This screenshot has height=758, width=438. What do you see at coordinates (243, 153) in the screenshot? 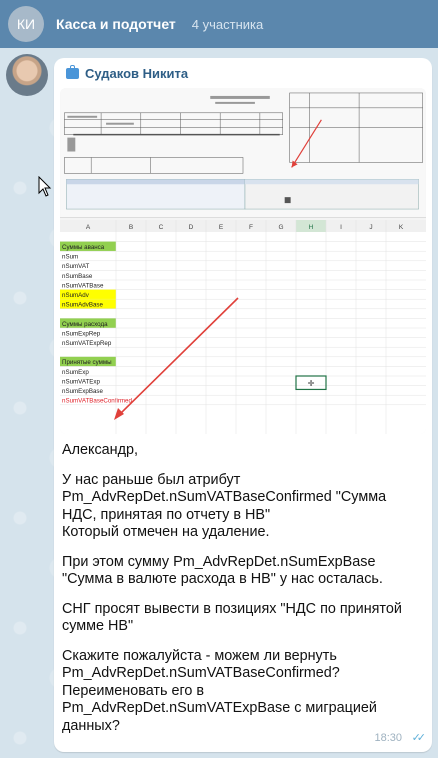
I see `screenshot-document-preview` at bounding box center [243, 153].